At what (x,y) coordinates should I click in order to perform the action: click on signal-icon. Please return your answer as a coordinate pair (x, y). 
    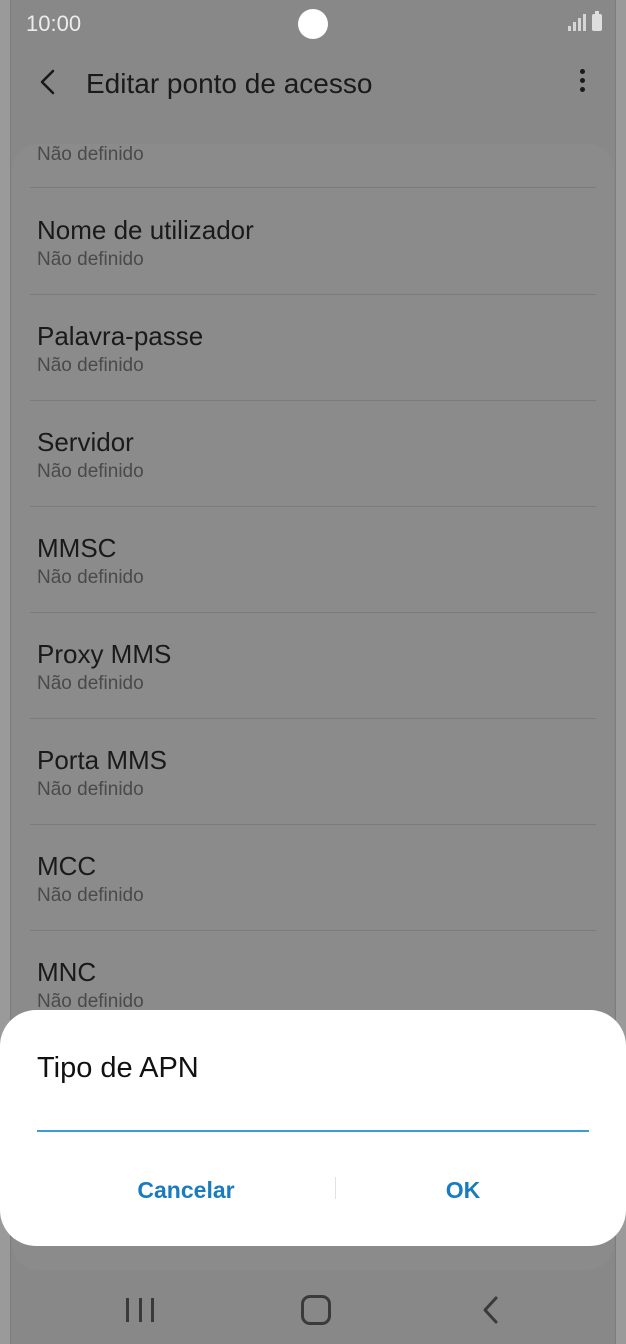
    Looking at the image, I should click on (577, 22).